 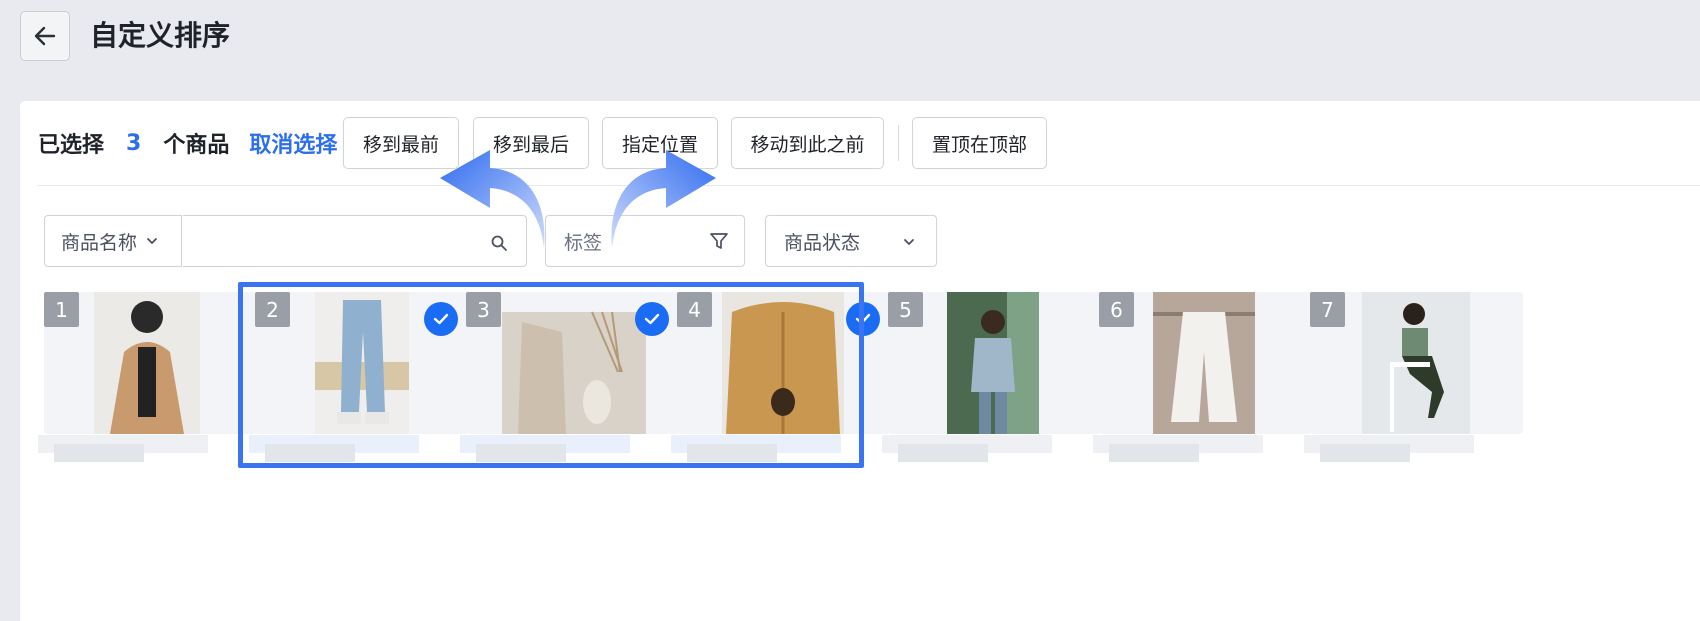 I want to click on tag-filter: 标签, so click(x=645, y=241).